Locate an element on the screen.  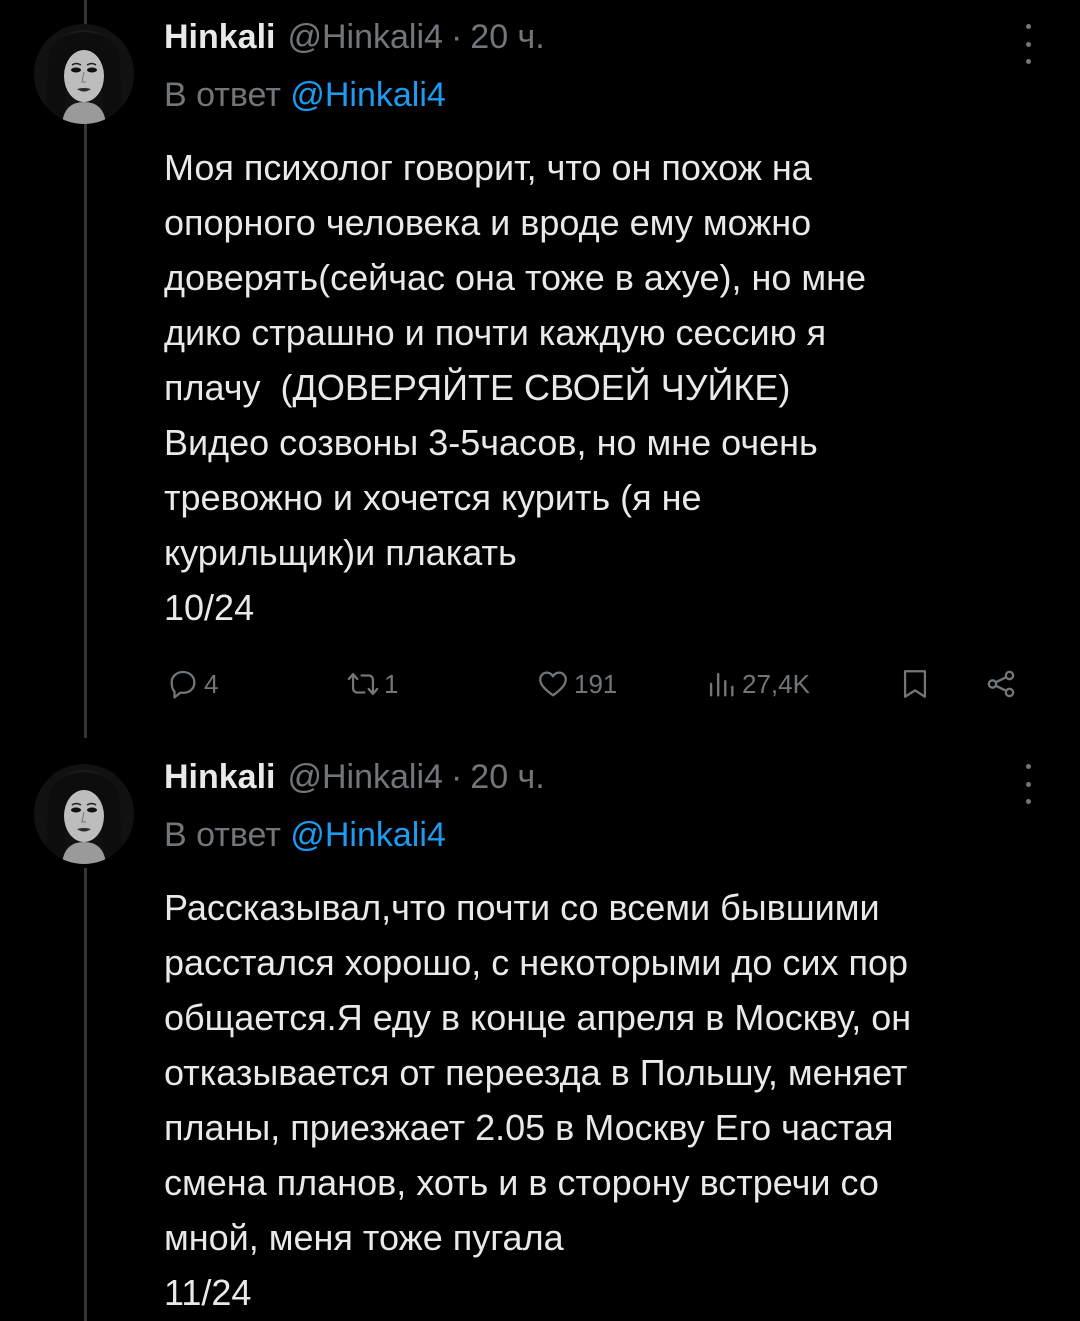
like-count: 191 is located at coordinates (596, 683).